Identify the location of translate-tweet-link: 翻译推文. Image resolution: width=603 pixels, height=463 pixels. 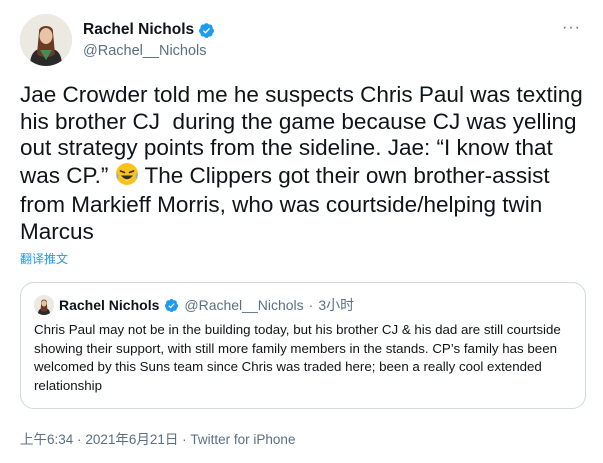
(44, 258).